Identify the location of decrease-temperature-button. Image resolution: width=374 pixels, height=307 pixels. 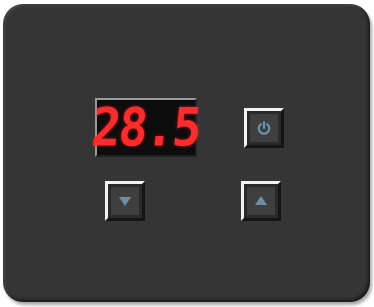
(125, 201).